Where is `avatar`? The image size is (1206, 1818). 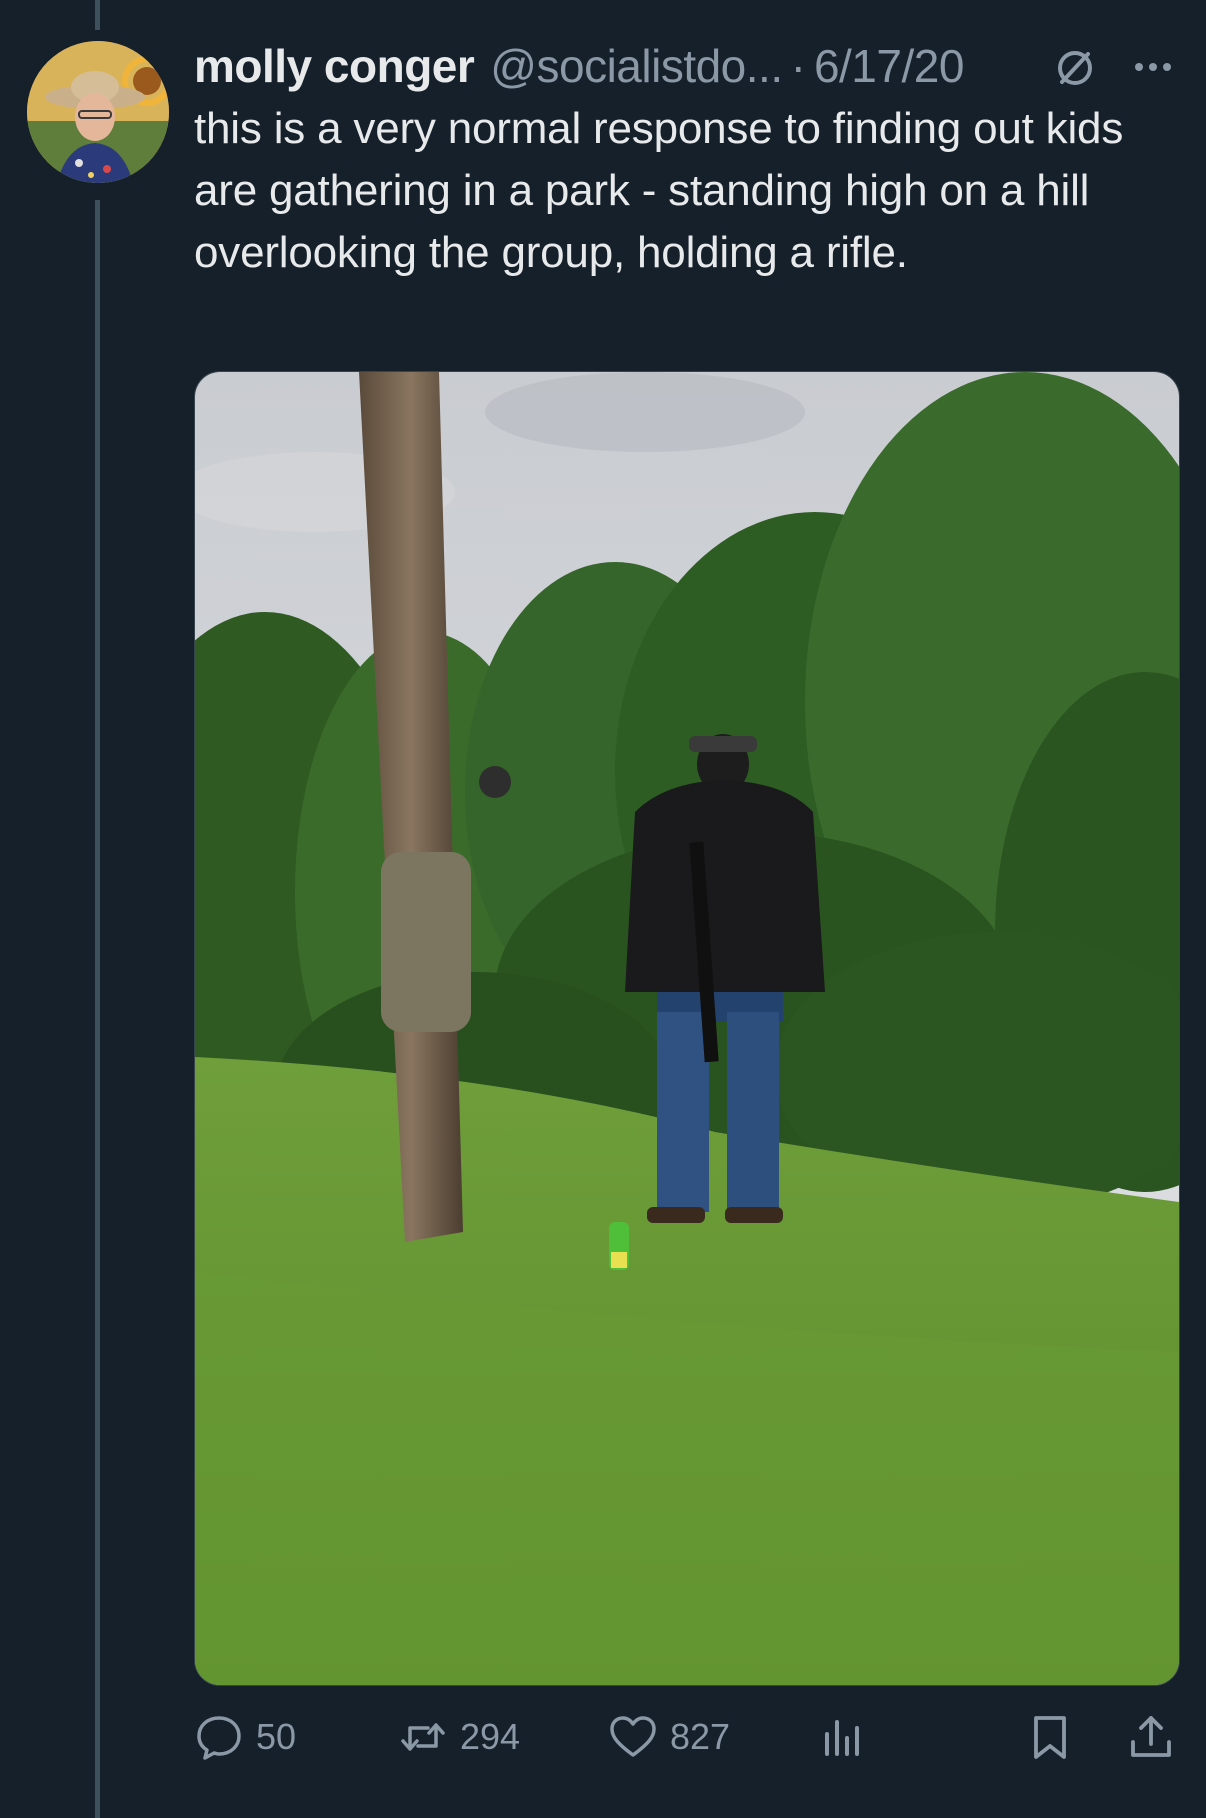 avatar is located at coordinates (98, 112).